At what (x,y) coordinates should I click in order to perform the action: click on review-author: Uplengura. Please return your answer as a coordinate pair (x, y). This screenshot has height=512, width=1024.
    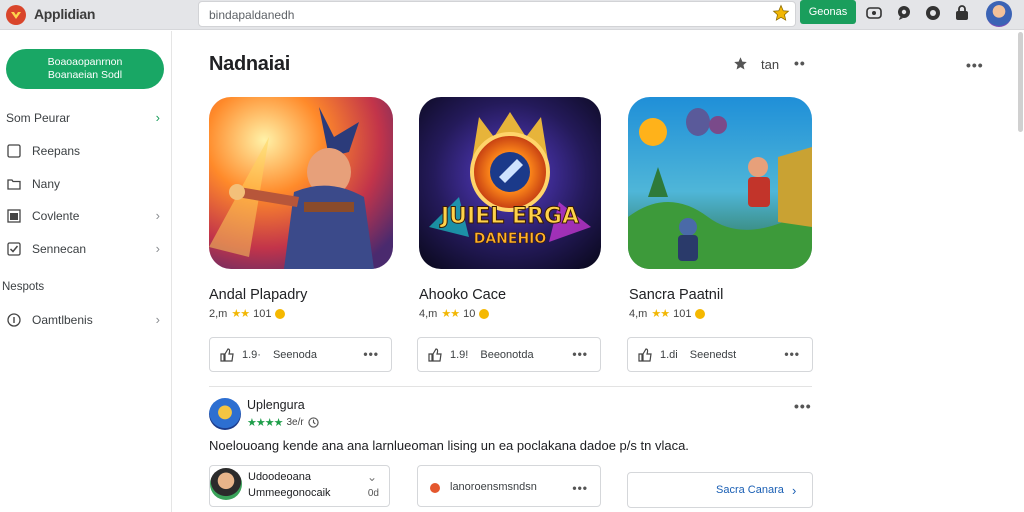
    Looking at the image, I should click on (276, 405).